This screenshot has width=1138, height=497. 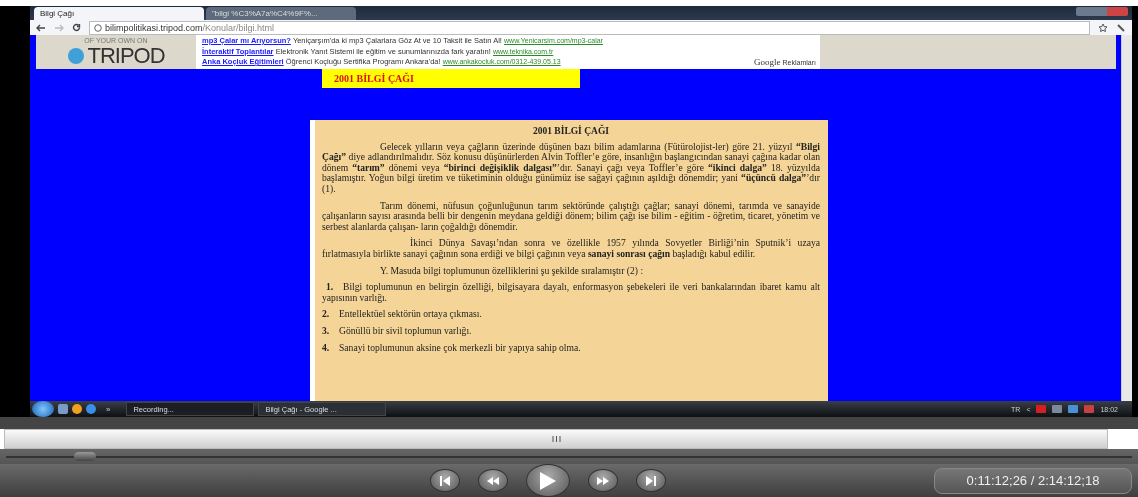 I want to click on article-title: 2001 BİLGİ ÇAĞI, so click(x=571, y=131).